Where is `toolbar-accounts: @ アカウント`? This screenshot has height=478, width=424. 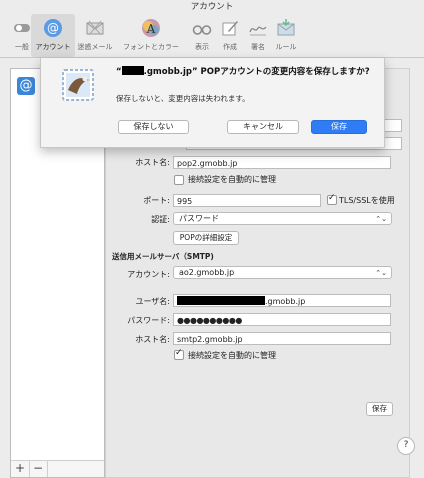 toolbar-accounts: @ アカウント is located at coordinates (53, 35).